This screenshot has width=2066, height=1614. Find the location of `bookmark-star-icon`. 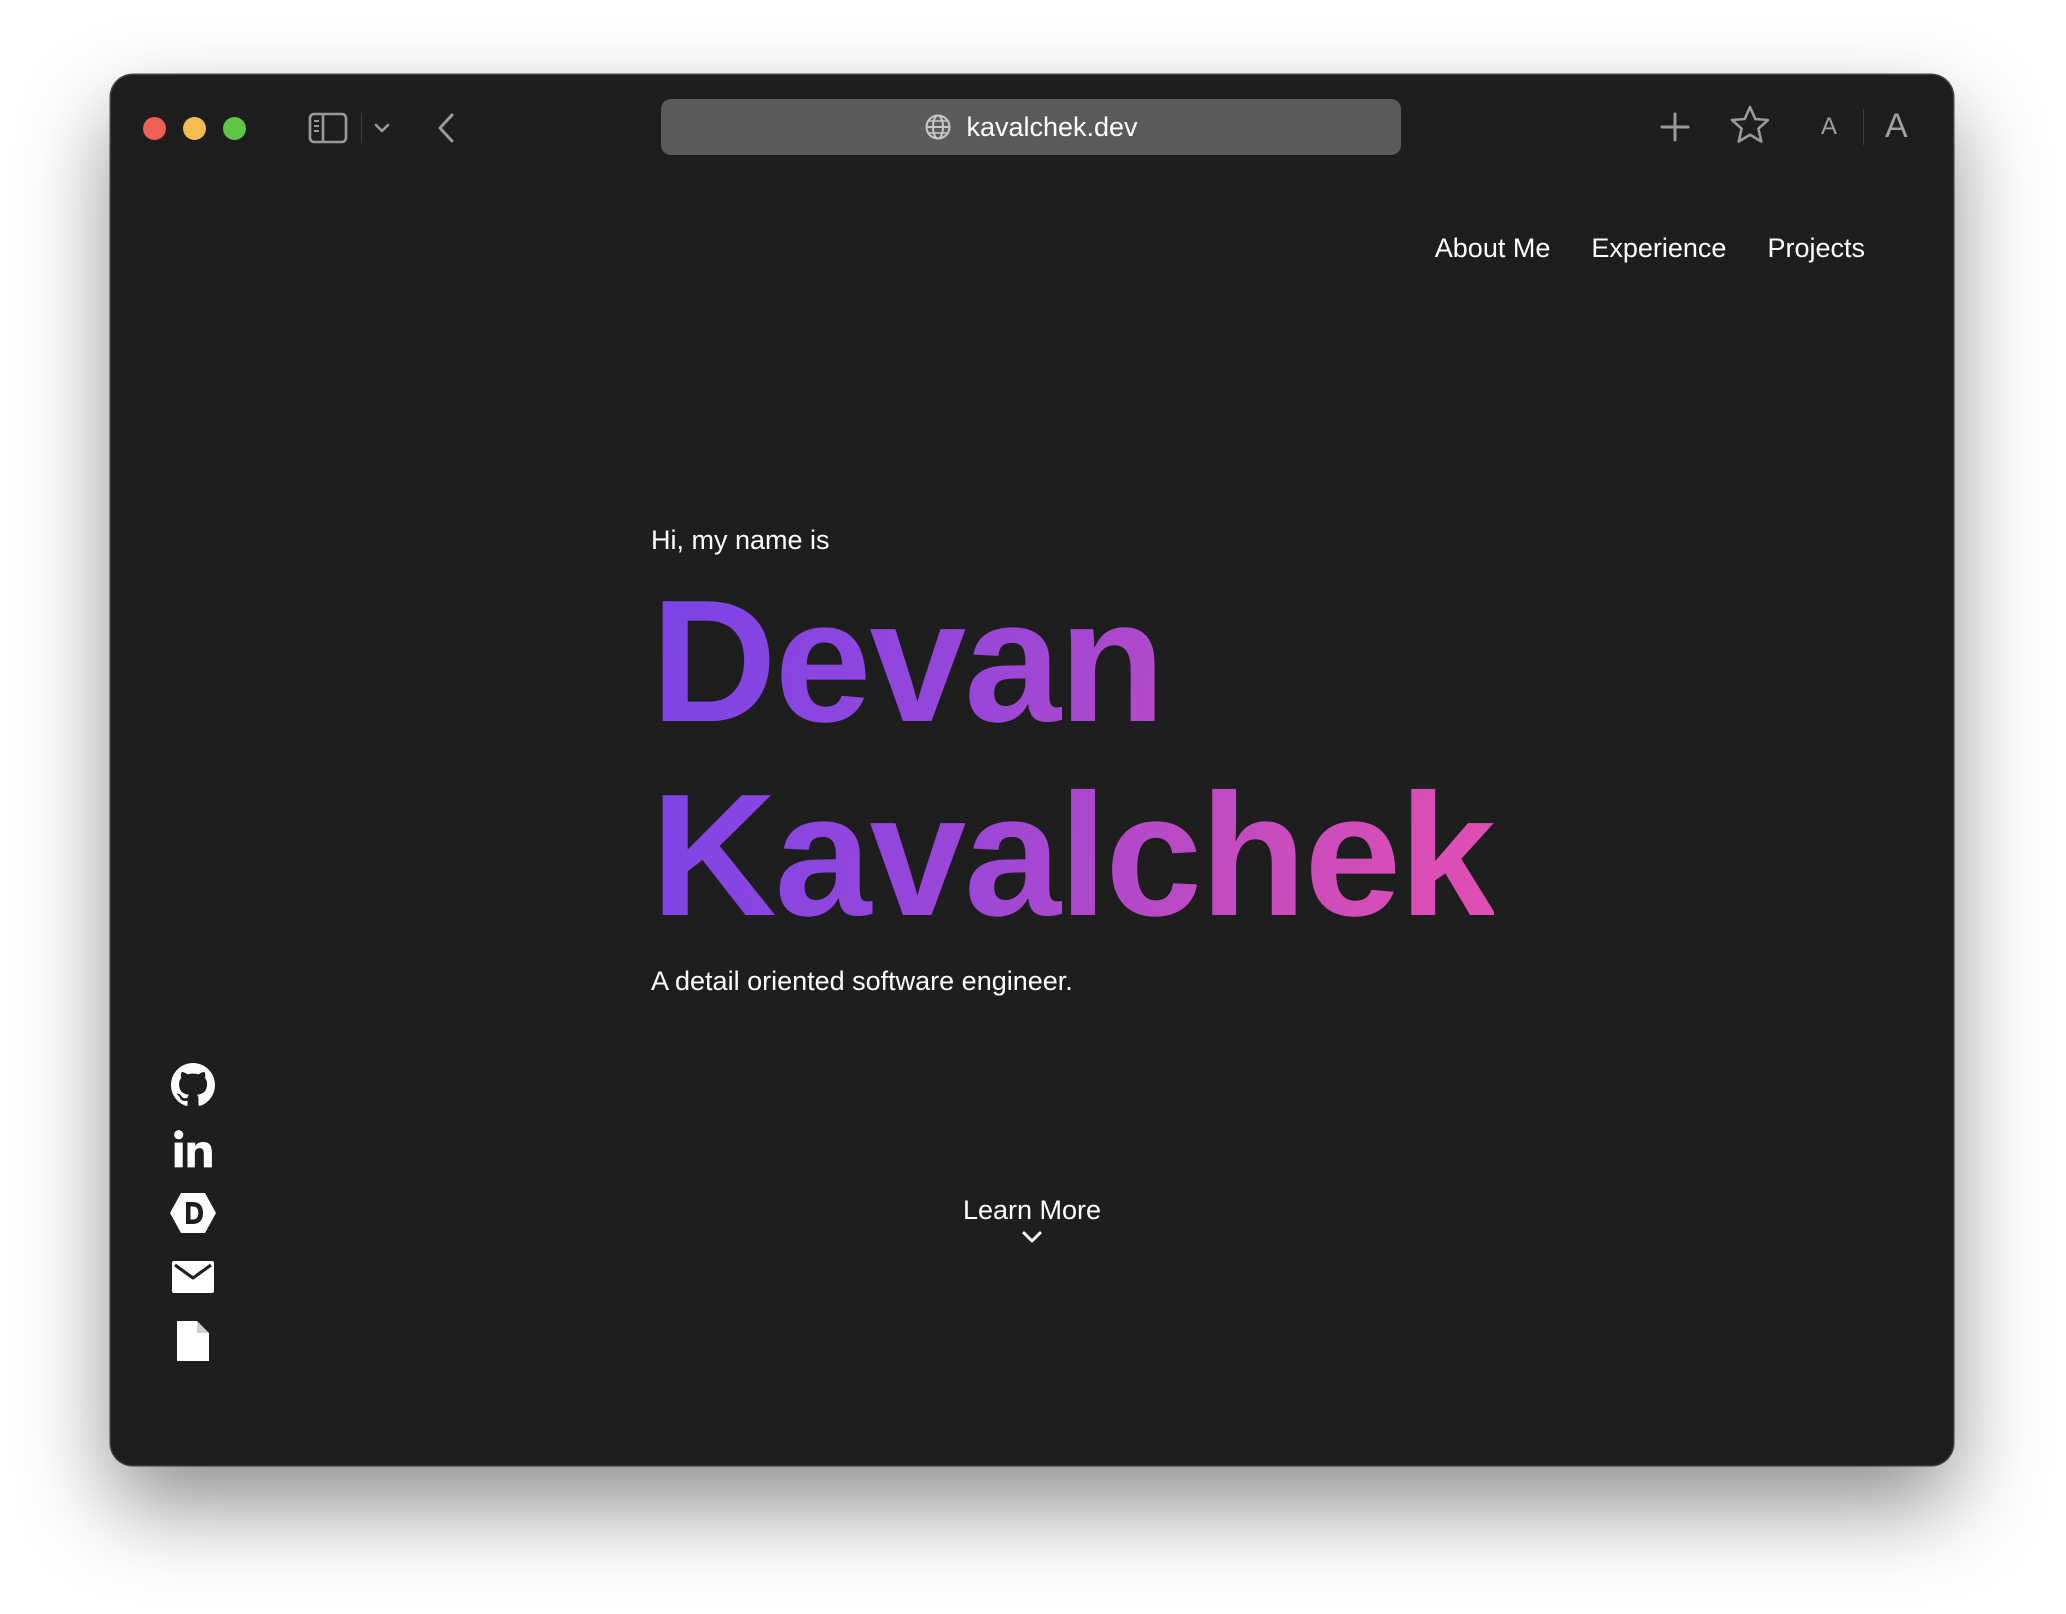

bookmark-star-icon is located at coordinates (1750, 125).